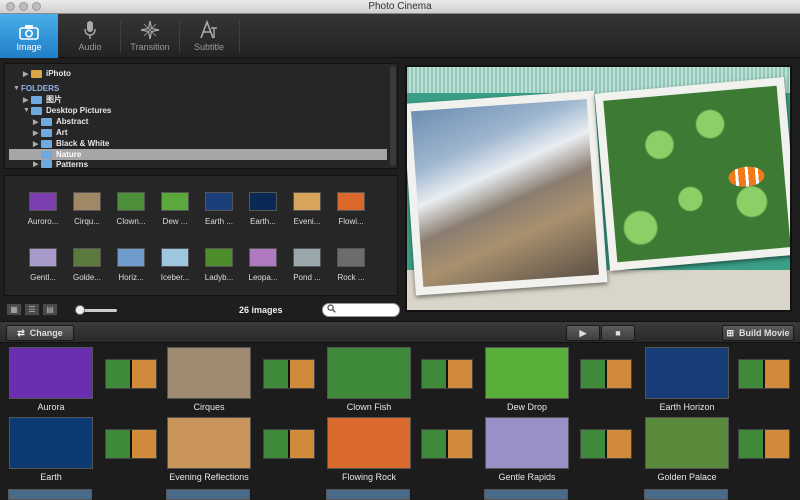 This screenshot has height=500, width=800. Describe the element at coordinates (209, 36) in the screenshot. I see `tool-subtitle: Subtitle` at that location.